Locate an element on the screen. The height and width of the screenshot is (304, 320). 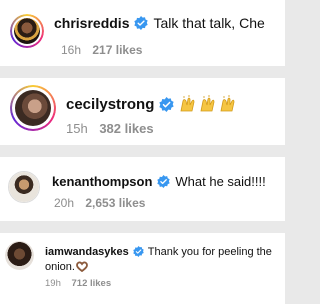
comment-meta: 15h 382 likes is located at coordinates (110, 128).